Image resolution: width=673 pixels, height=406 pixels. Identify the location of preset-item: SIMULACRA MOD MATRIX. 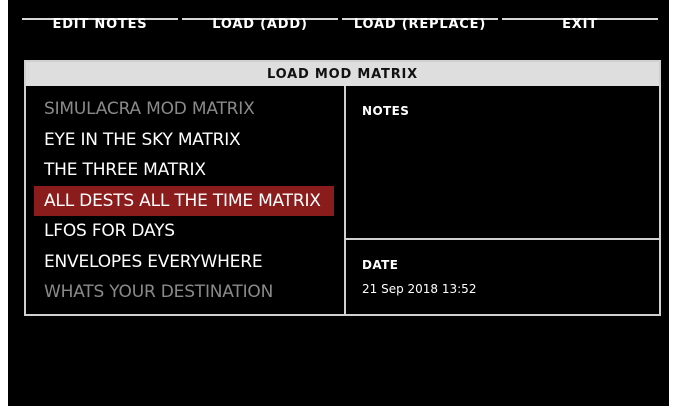
(184, 109).